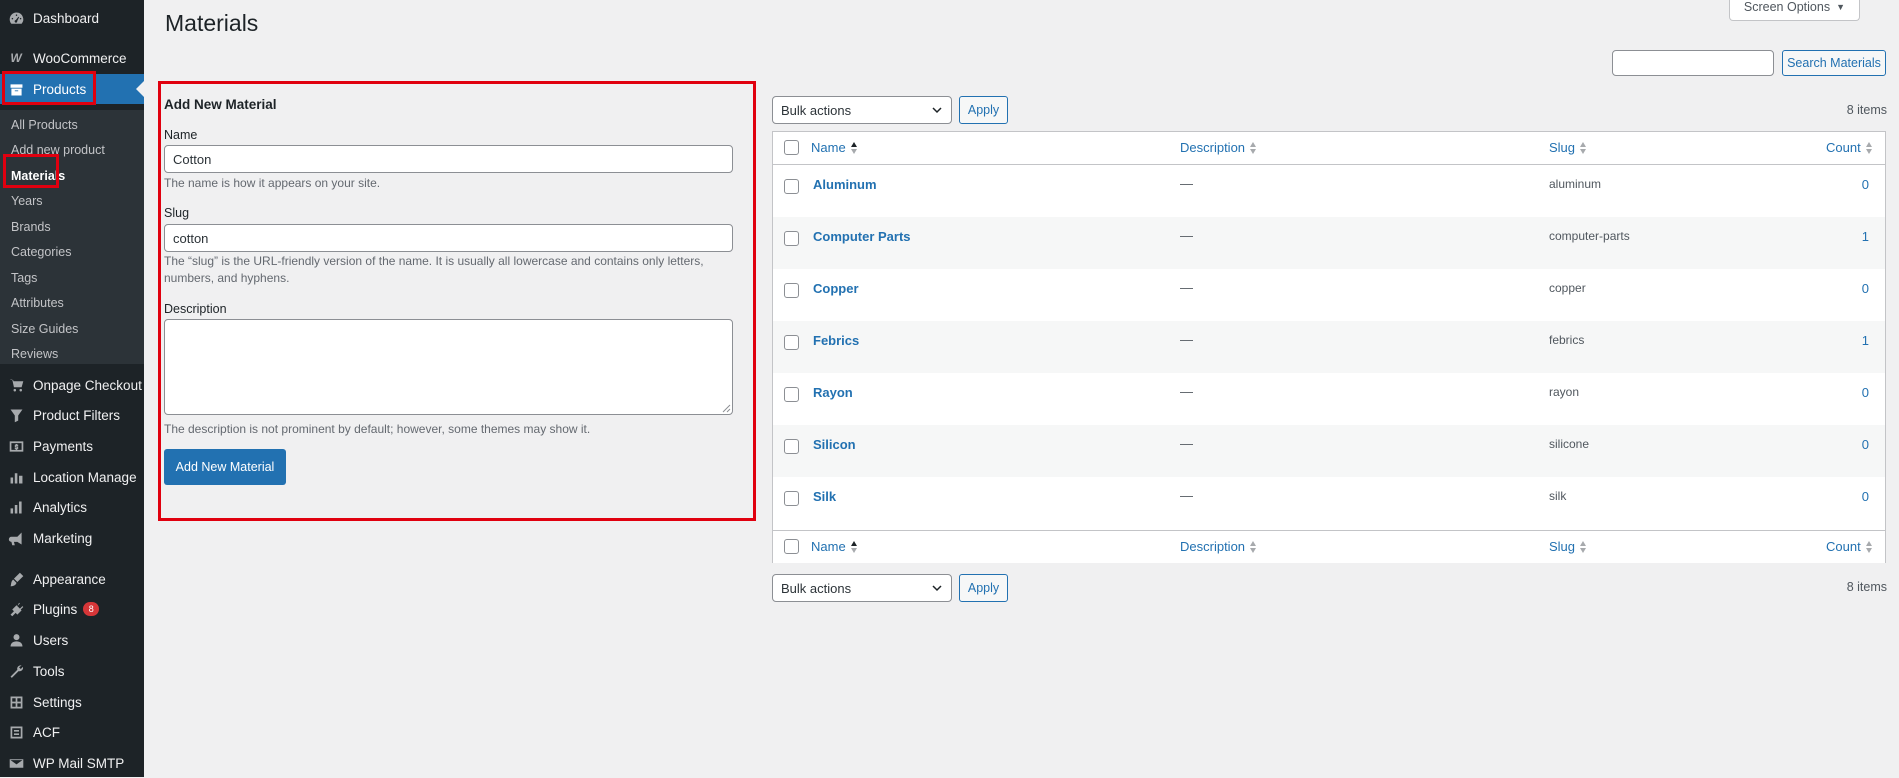  What do you see at coordinates (836, 340) in the screenshot?
I see `row-name-link: Febrics` at bounding box center [836, 340].